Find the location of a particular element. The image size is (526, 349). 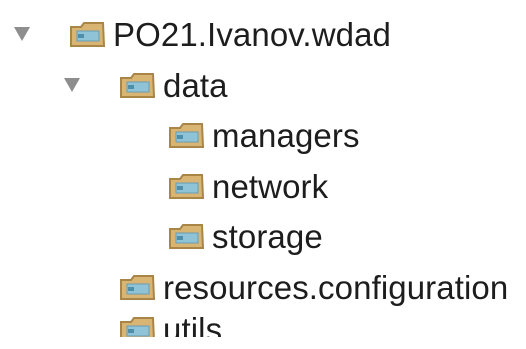

viewport-clip is located at coordinates (263, 343).